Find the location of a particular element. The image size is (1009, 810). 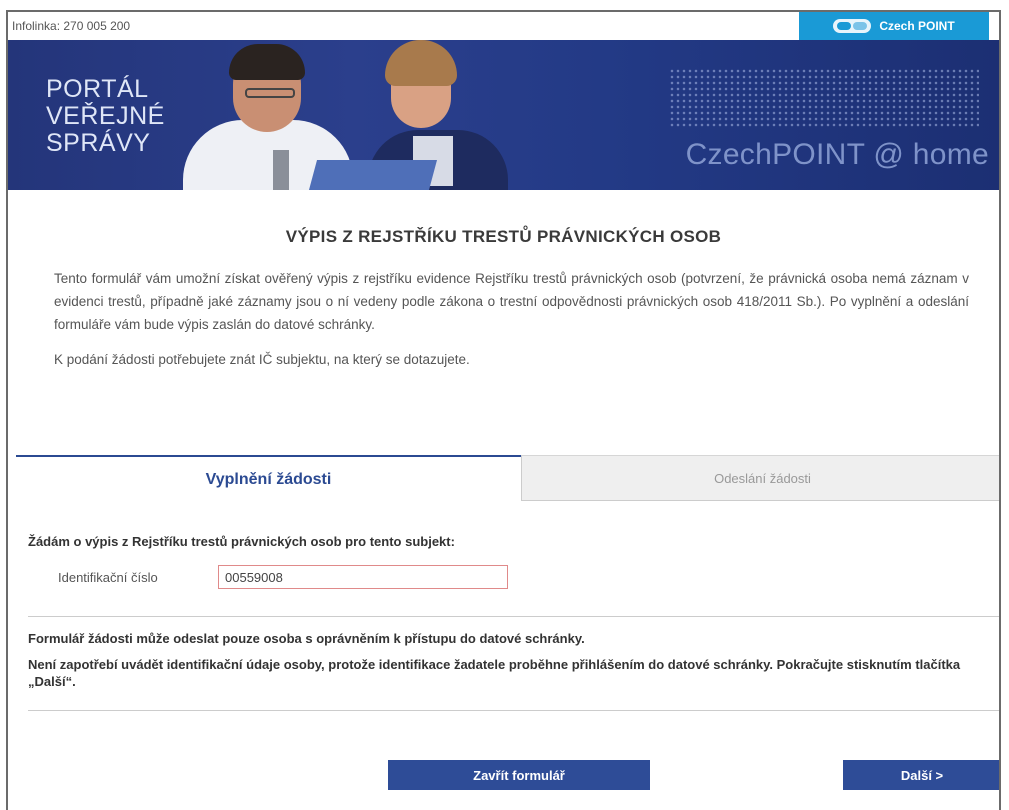

portal-logo-line: PORTÁL is located at coordinates (97, 89).